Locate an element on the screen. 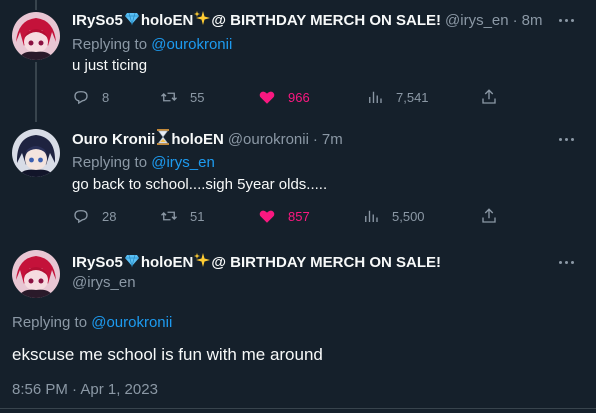 This screenshot has width=596, height=413. reply-button: 28 is located at coordinates (94, 216).